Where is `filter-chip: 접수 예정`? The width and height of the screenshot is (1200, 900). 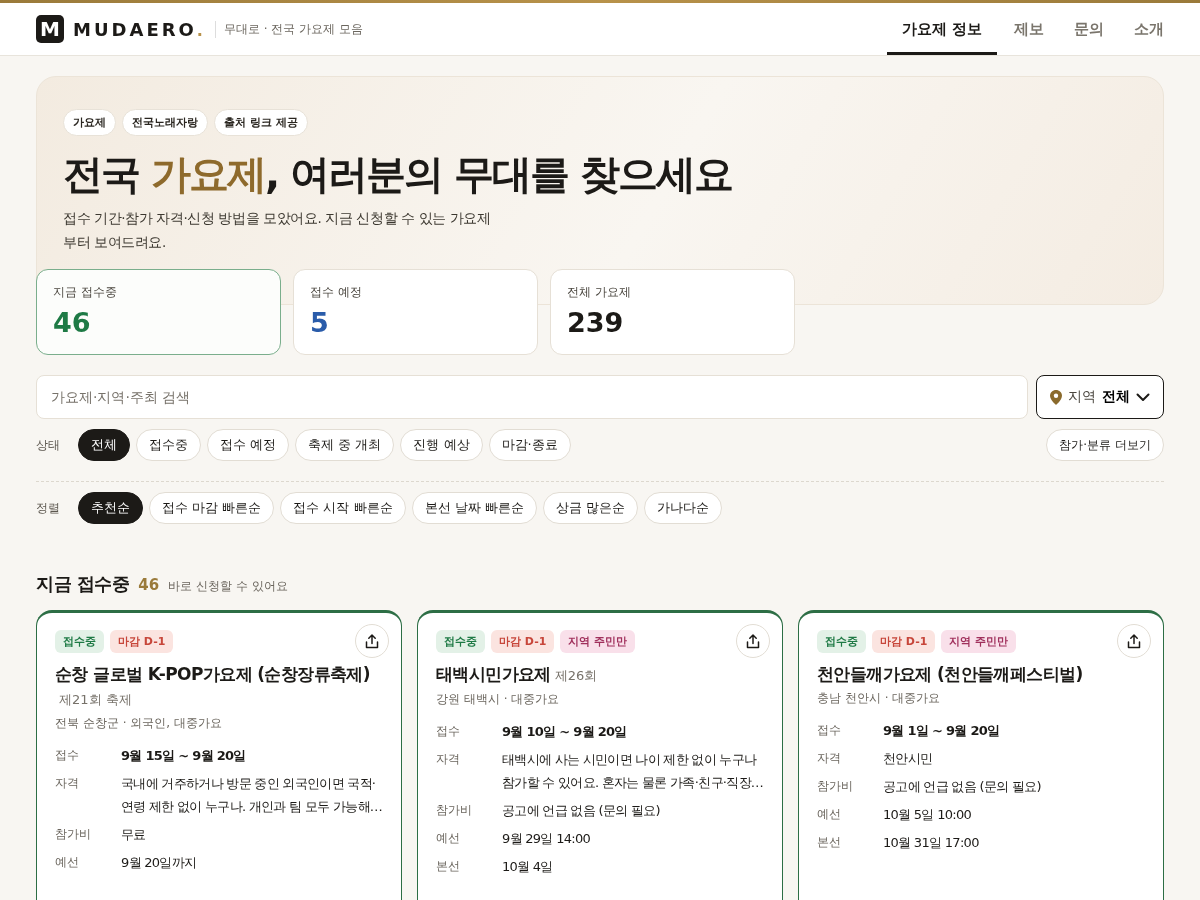 filter-chip: 접수 예정 is located at coordinates (248, 445).